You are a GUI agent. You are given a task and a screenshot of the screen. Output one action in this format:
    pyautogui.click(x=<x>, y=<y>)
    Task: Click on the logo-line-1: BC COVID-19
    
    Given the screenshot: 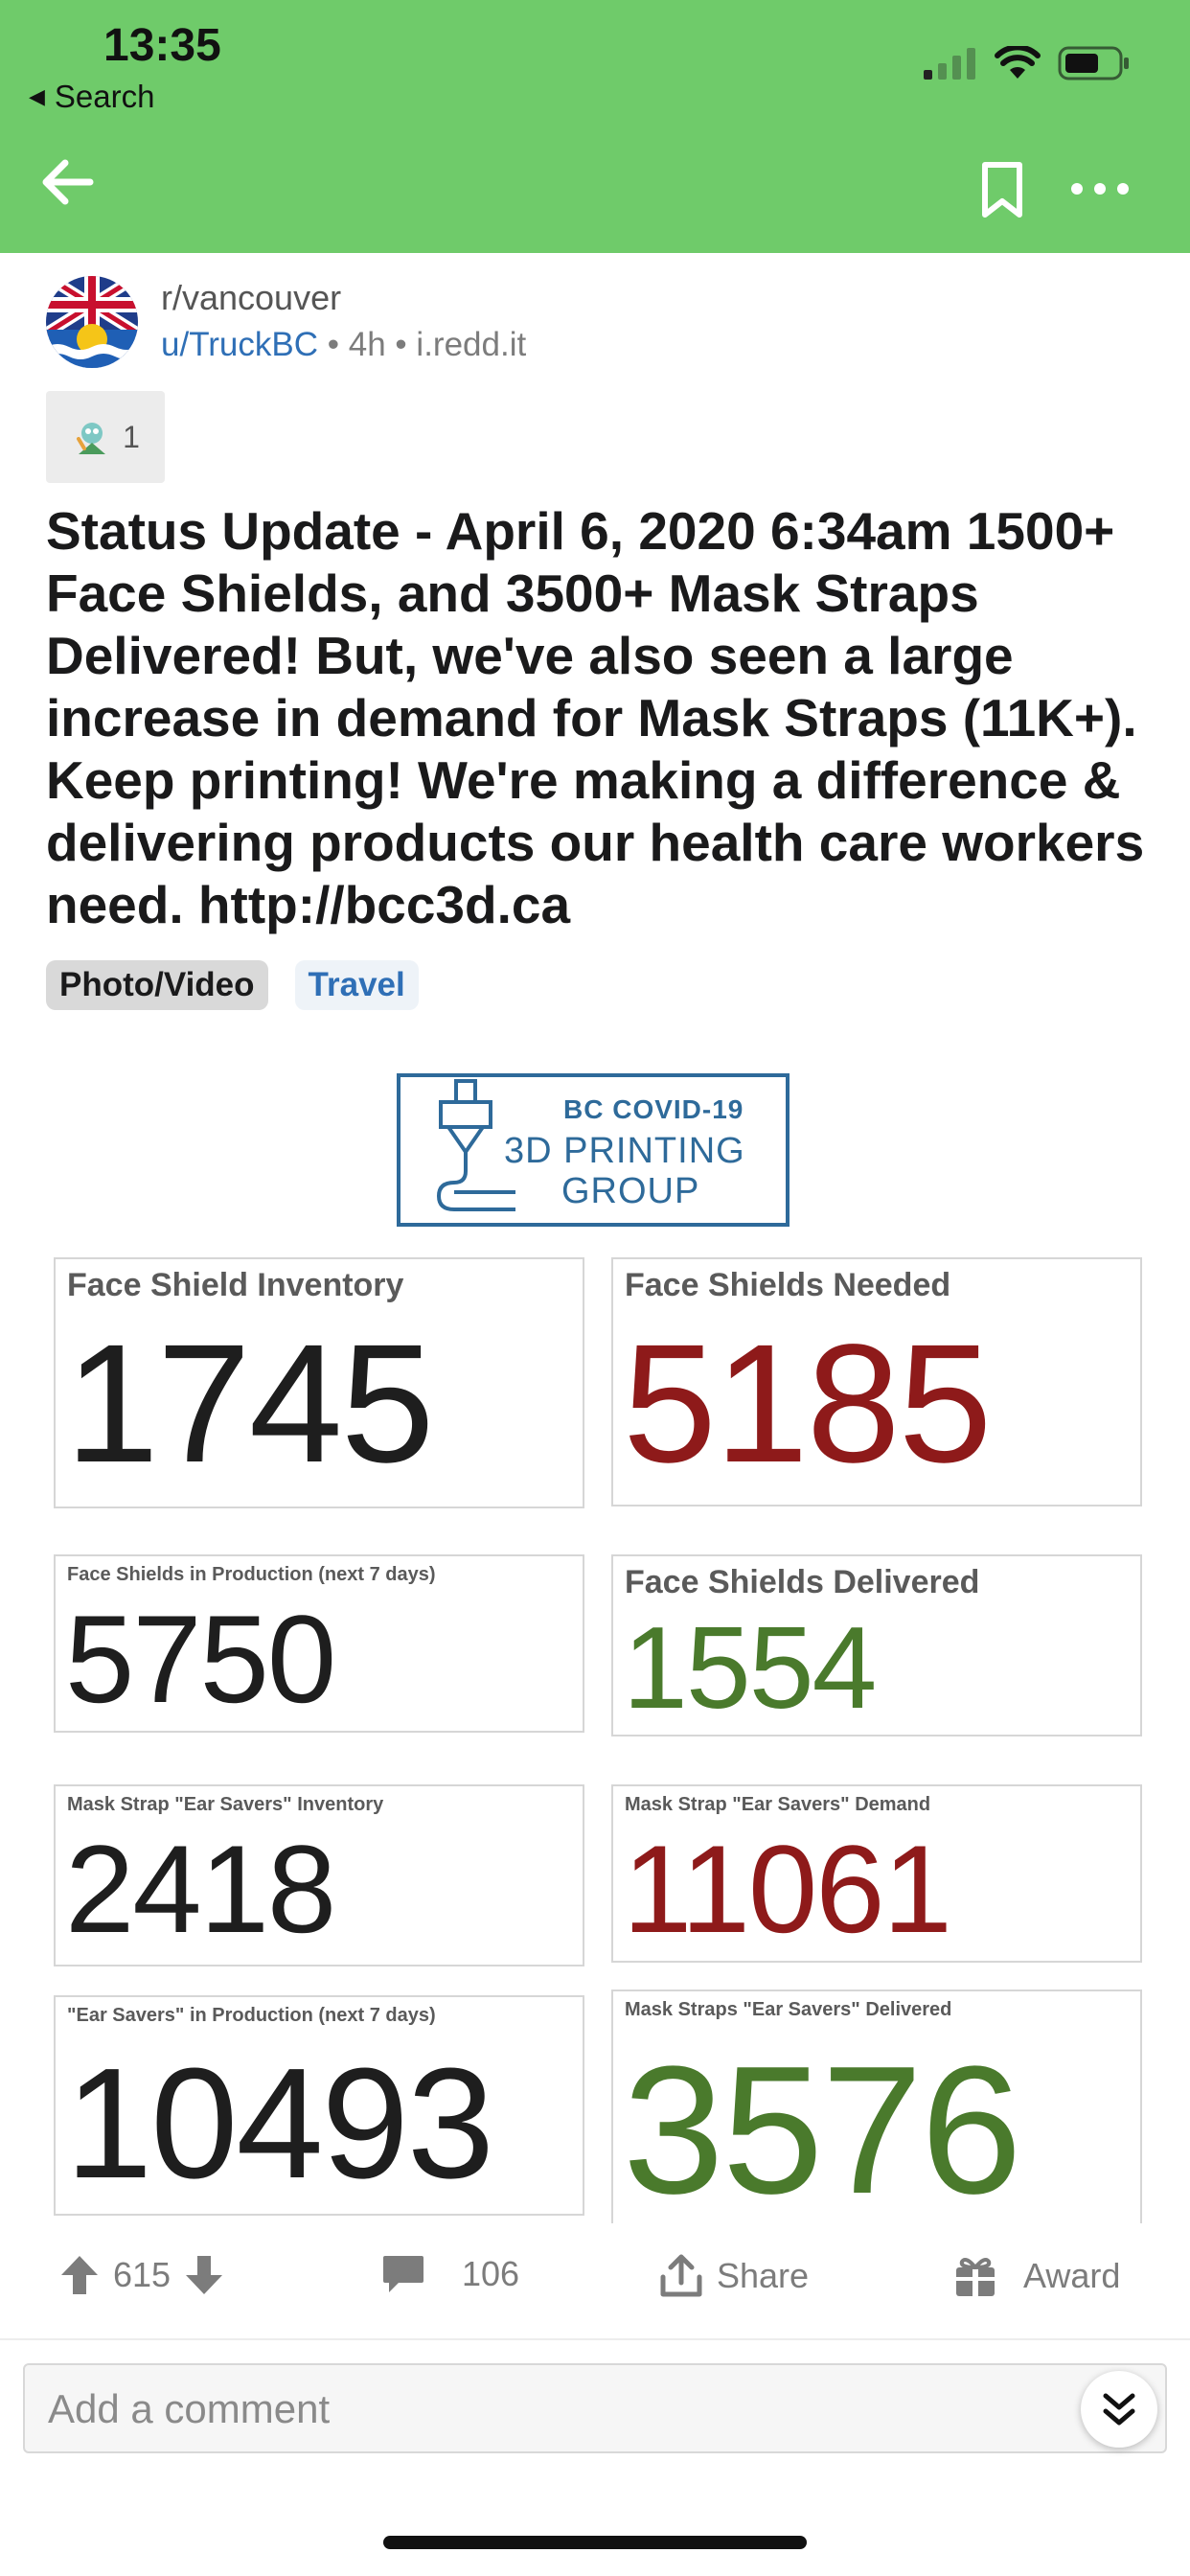 What is the action you would take?
    pyautogui.click(x=653, y=1109)
    